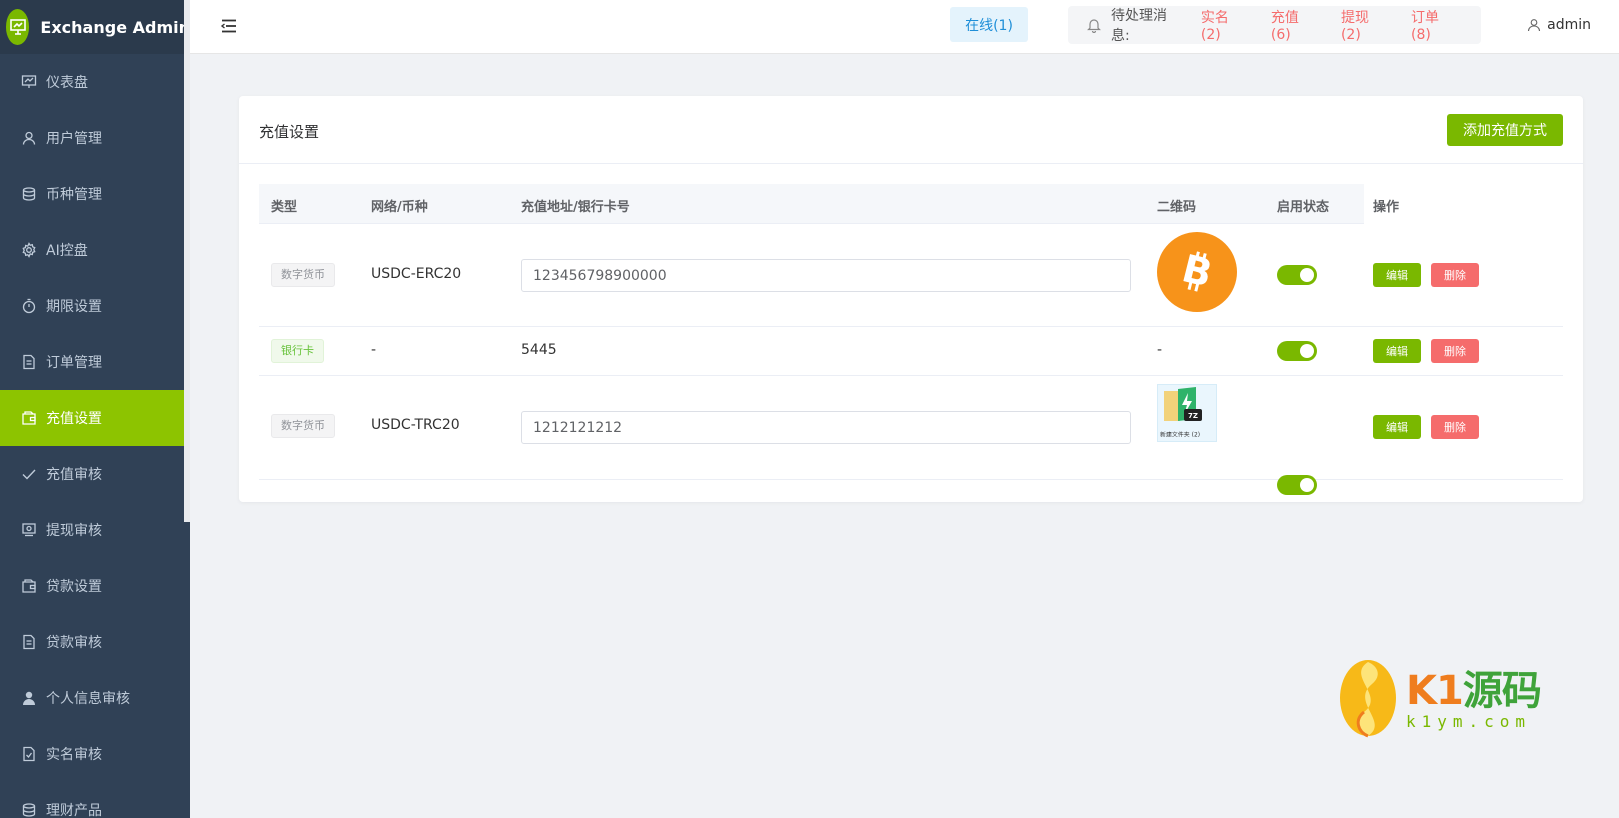 The width and height of the screenshot is (1619, 818). Describe the element at coordinates (67, 251) in the screenshot. I see `sidebar-item-label: AI控盘` at that location.